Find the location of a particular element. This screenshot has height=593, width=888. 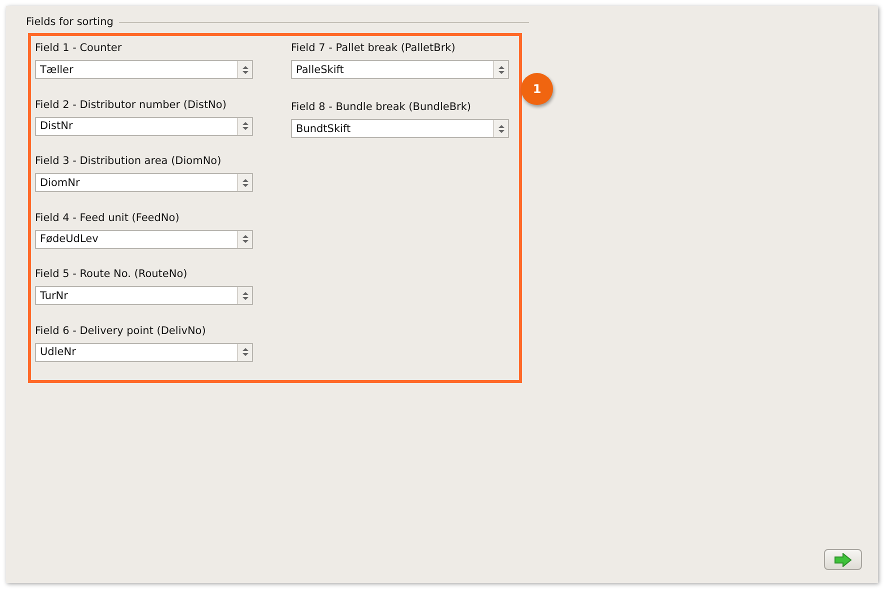

field-label: Field 2 - Distributor number (DistNo) is located at coordinates (131, 105).